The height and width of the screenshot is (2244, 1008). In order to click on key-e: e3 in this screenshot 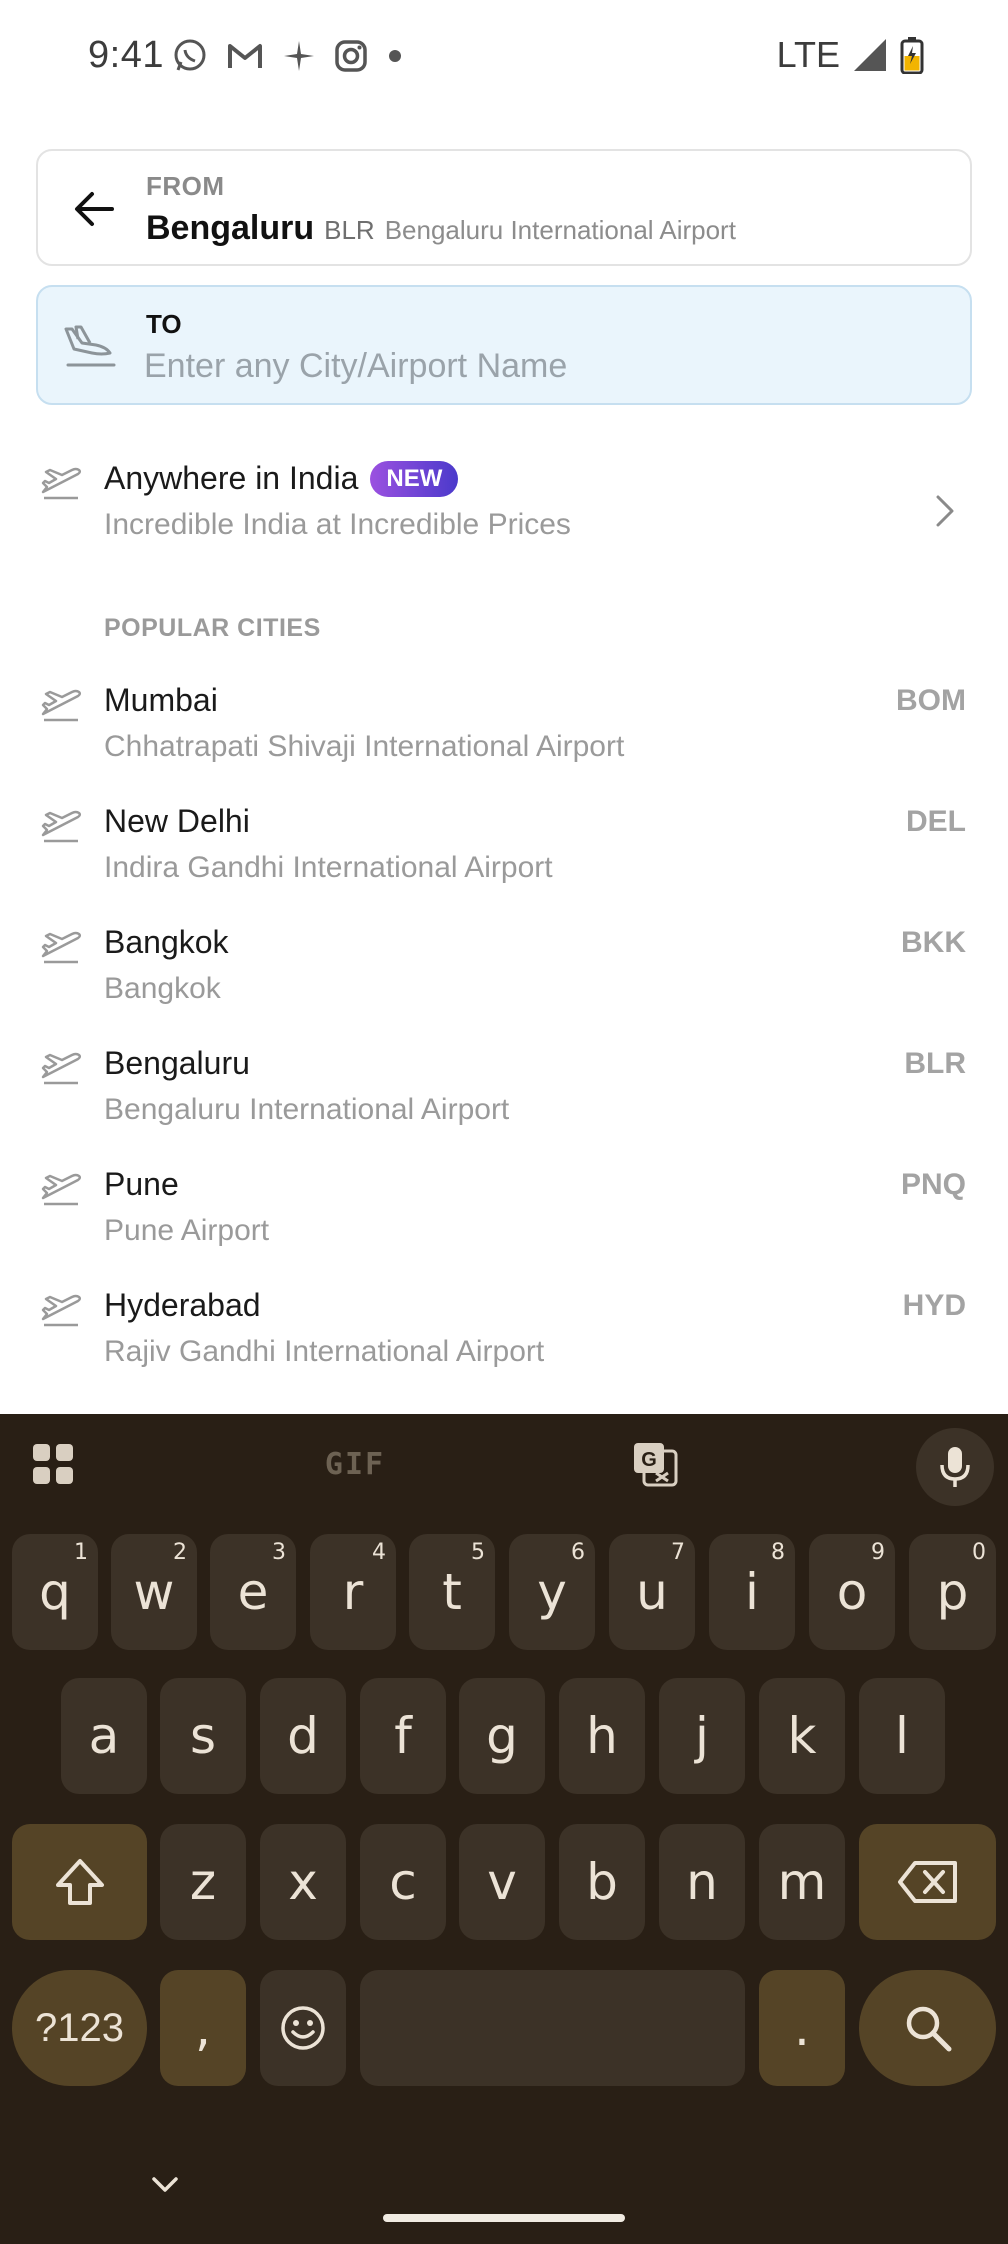, I will do `click(253, 1592)`.